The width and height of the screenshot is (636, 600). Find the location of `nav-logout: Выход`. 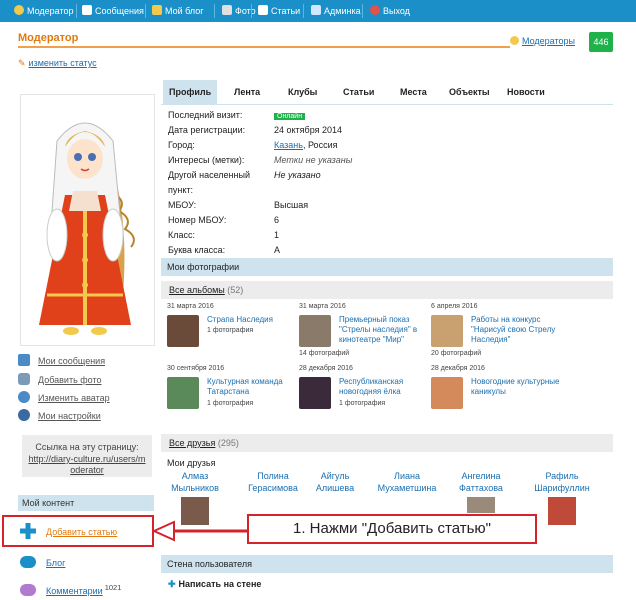

nav-logout: Выход is located at coordinates (390, 11).